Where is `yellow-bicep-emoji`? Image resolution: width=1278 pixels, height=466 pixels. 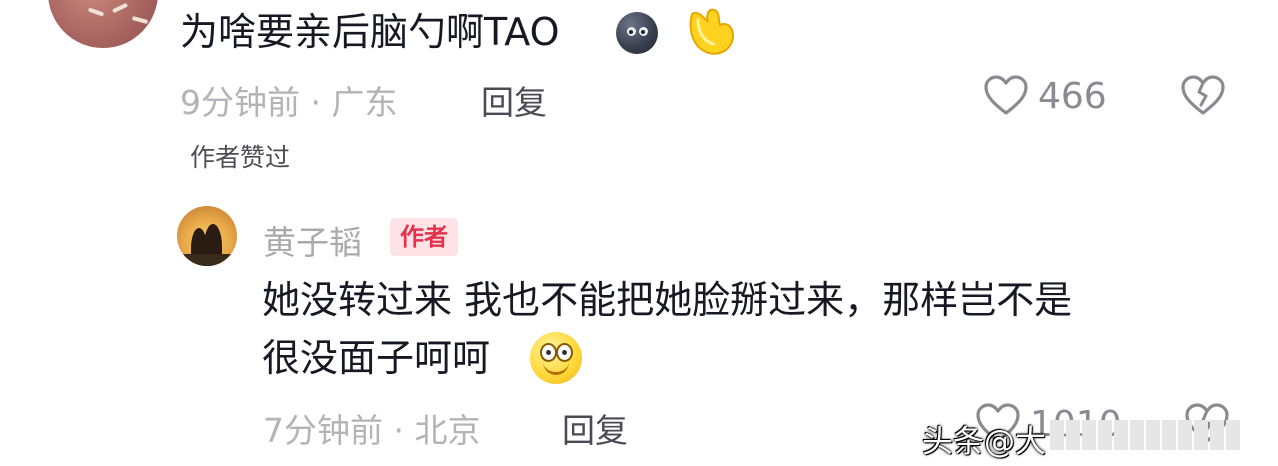
yellow-bicep-emoji is located at coordinates (712, 31).